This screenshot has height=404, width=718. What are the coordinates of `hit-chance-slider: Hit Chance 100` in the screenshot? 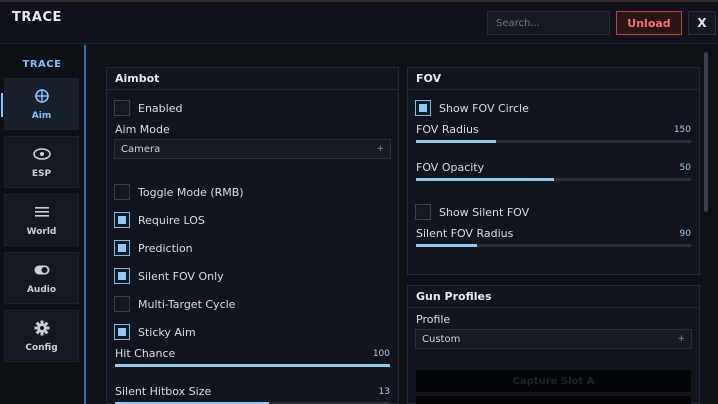 It's located at (252, 358).